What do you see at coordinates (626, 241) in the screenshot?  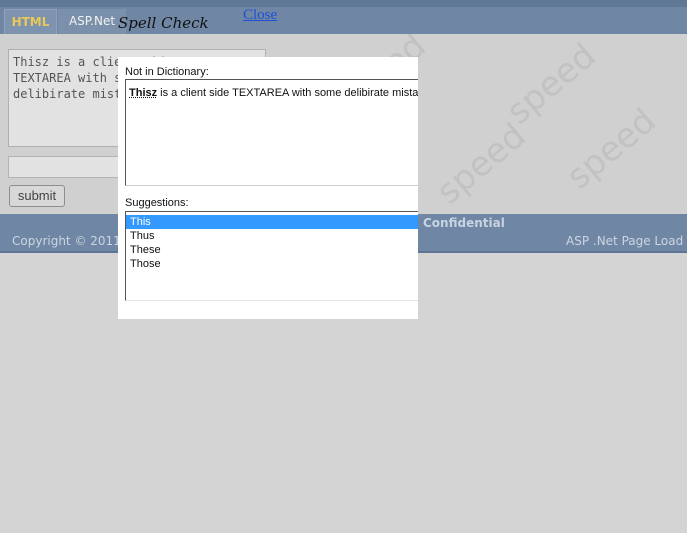 I see `page-load-time-text: ASP .Net Page Load Time` at bounding box center [626, 241].